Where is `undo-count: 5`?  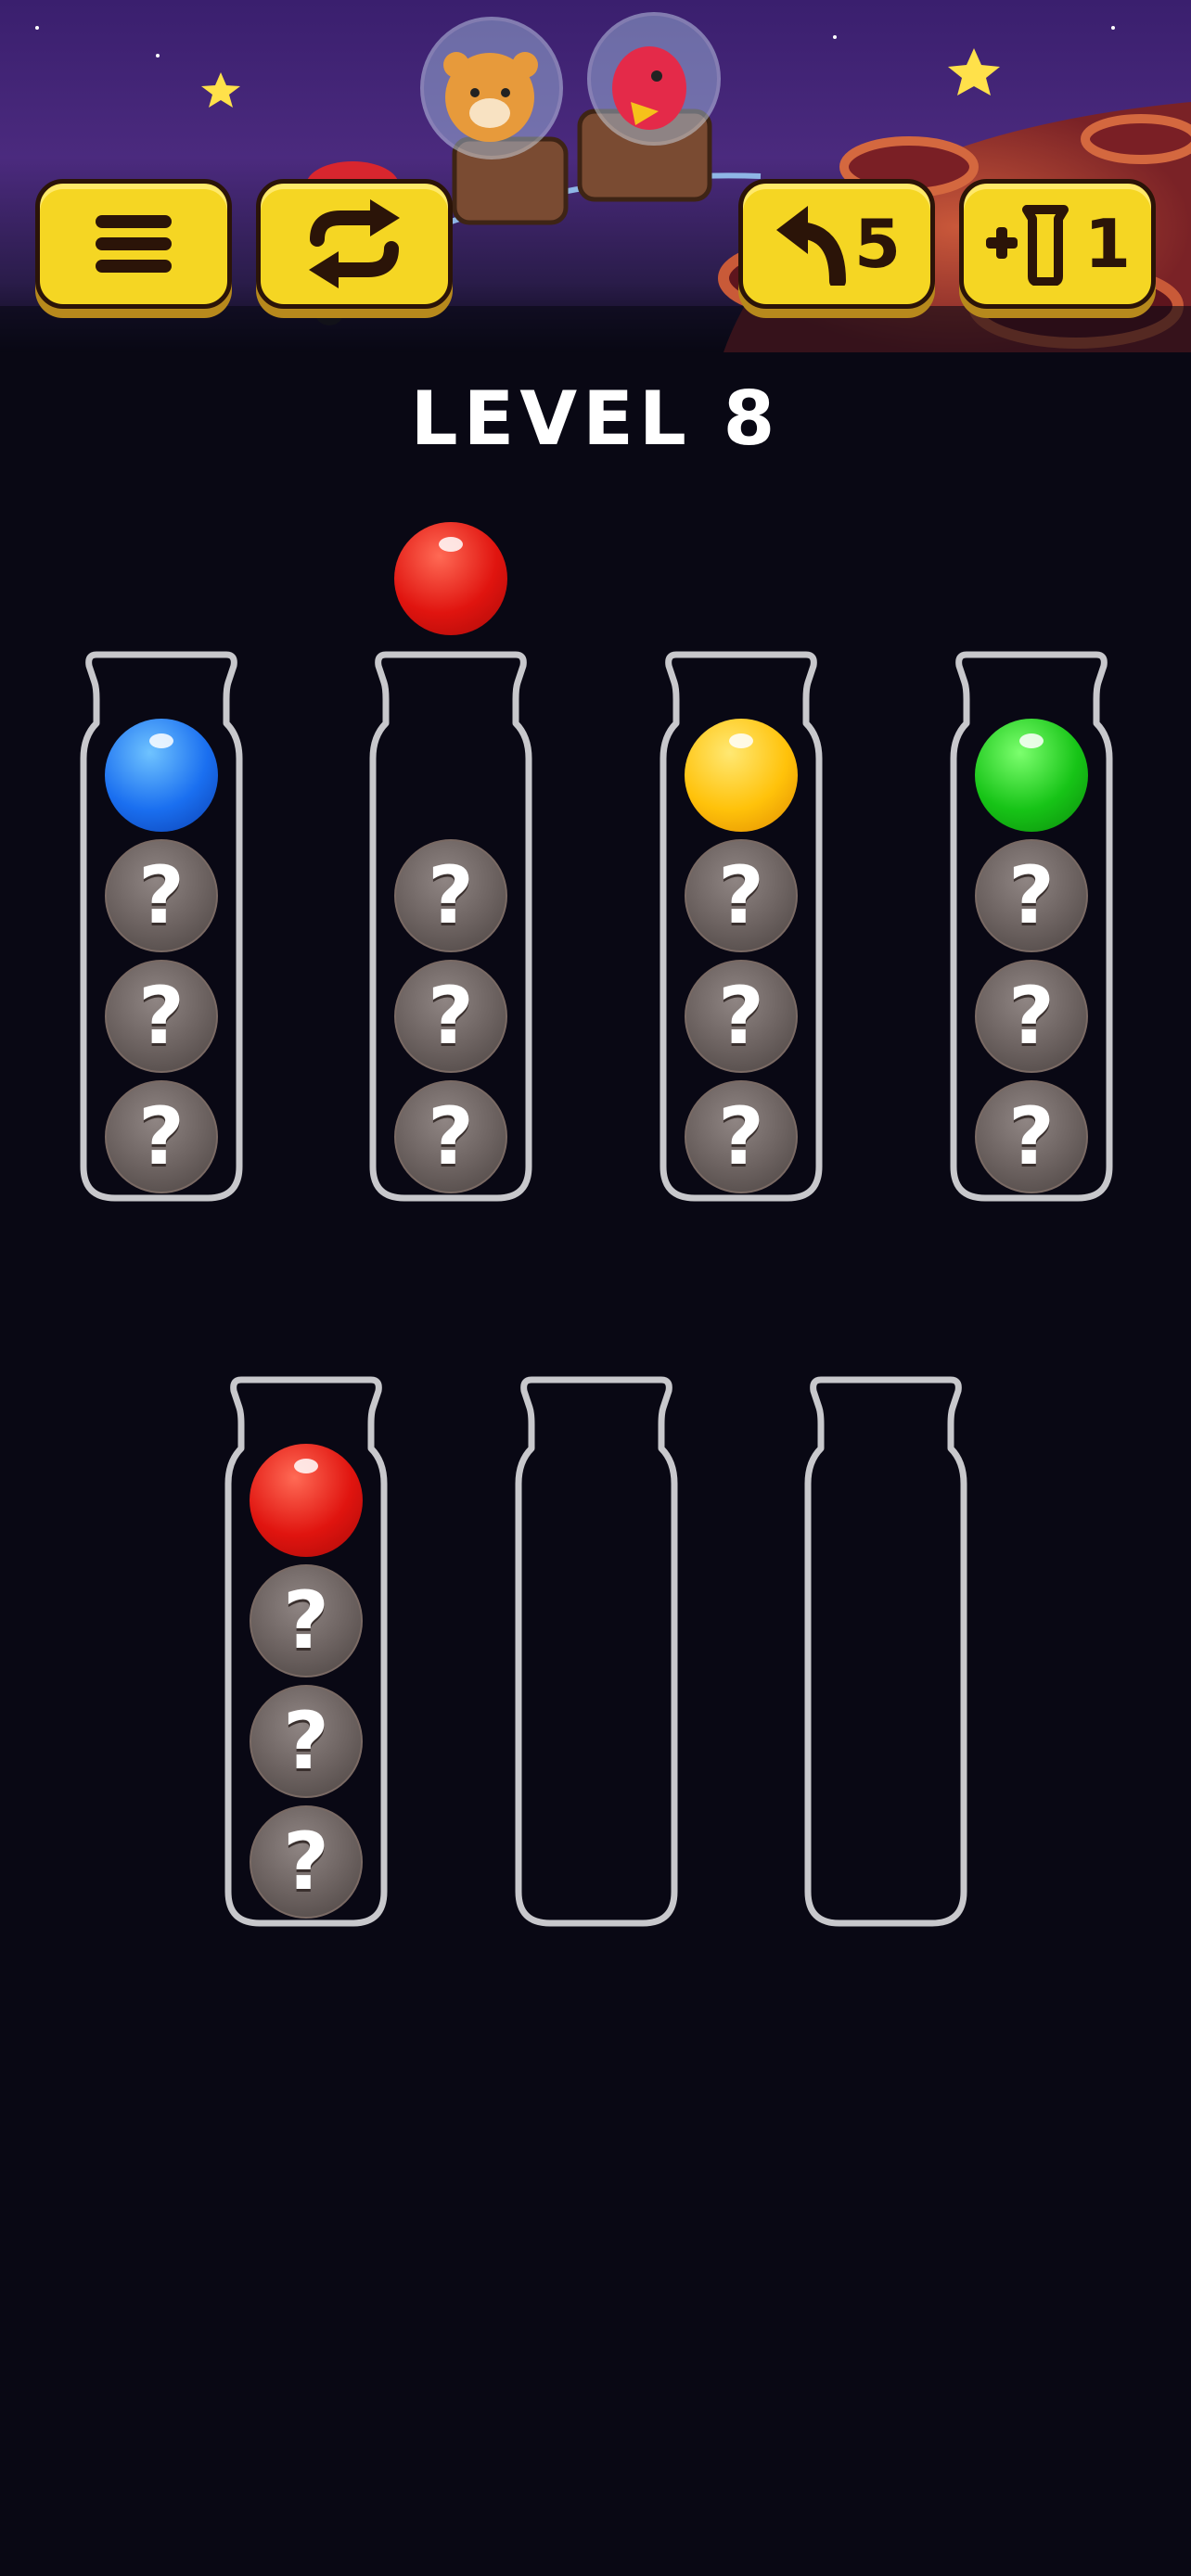
undo-count: 5 is located at coordinates (877, 244).